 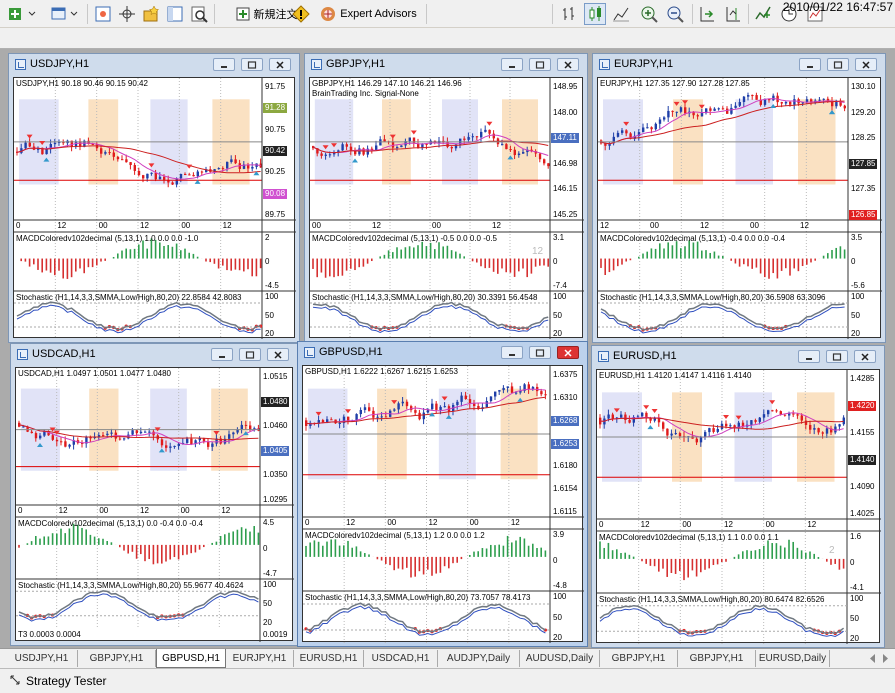 I want to click on macd-axis-label: 0, so click(x=555, y=261).